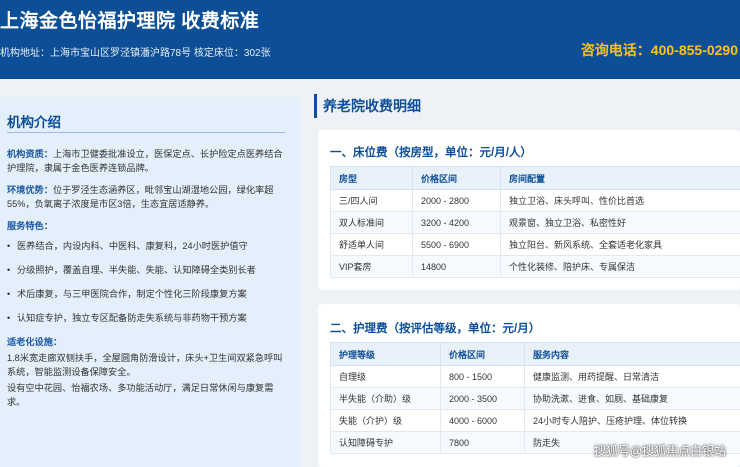  What do you see at coordinates (431, 153) in the screenshot?
I see `bed-fee-heading: 一、床位费（按房型，单位：元/月/人）` at bounding box center [431, 153].